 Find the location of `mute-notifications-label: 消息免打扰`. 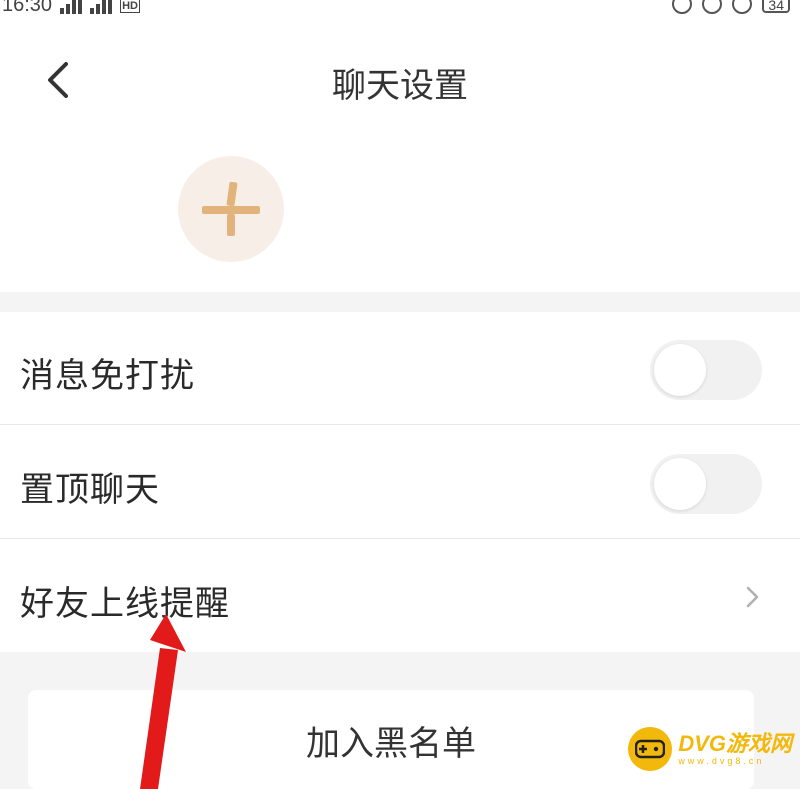

mute-notifications-label: 消息免打扰 is located at coordinates (107, 376).